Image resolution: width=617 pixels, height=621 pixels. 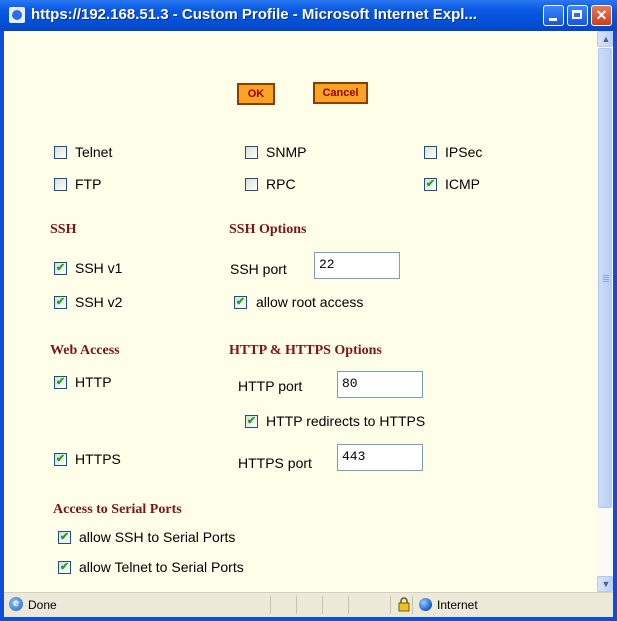 I want to click on arrow-up-icon: ▲, so click(x=606, y=39).